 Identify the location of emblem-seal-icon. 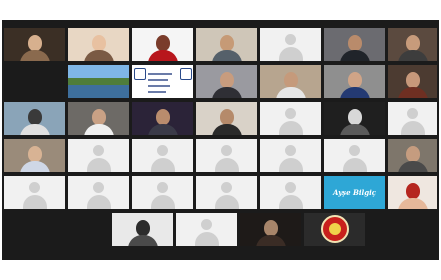
(334, 229).